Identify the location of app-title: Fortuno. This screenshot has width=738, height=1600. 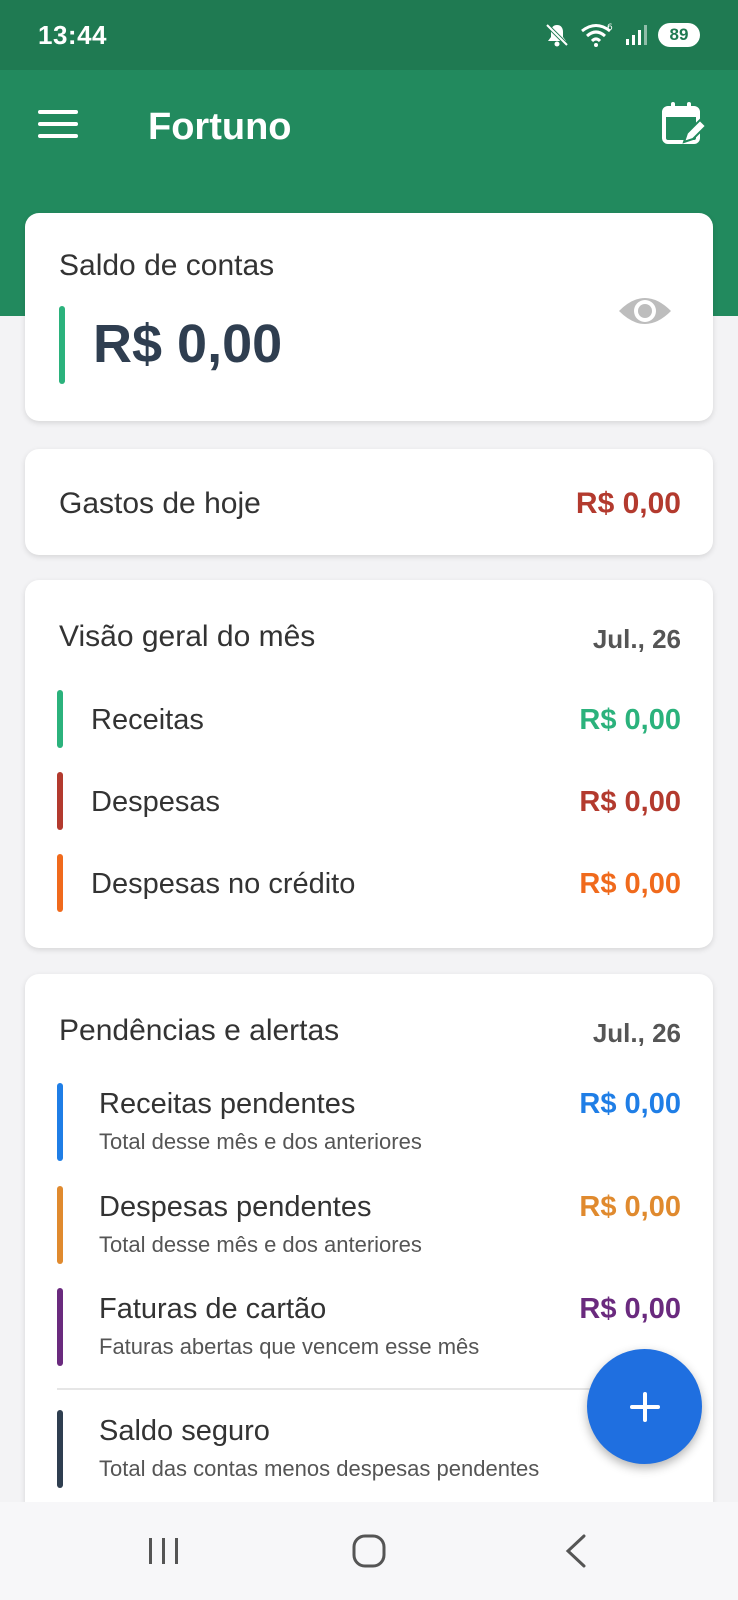
(220, 127).